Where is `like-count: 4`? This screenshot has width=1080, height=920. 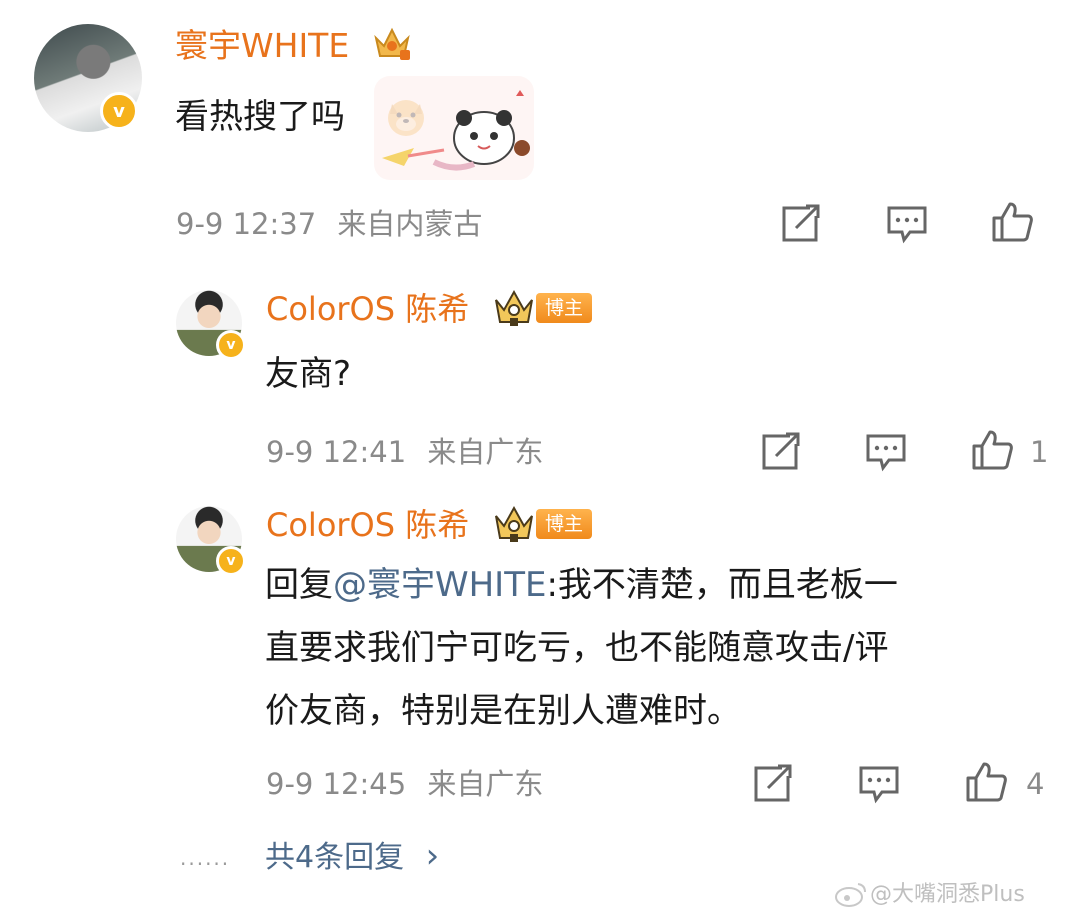 like-count: 4 is located at coordinates (1035, 784).